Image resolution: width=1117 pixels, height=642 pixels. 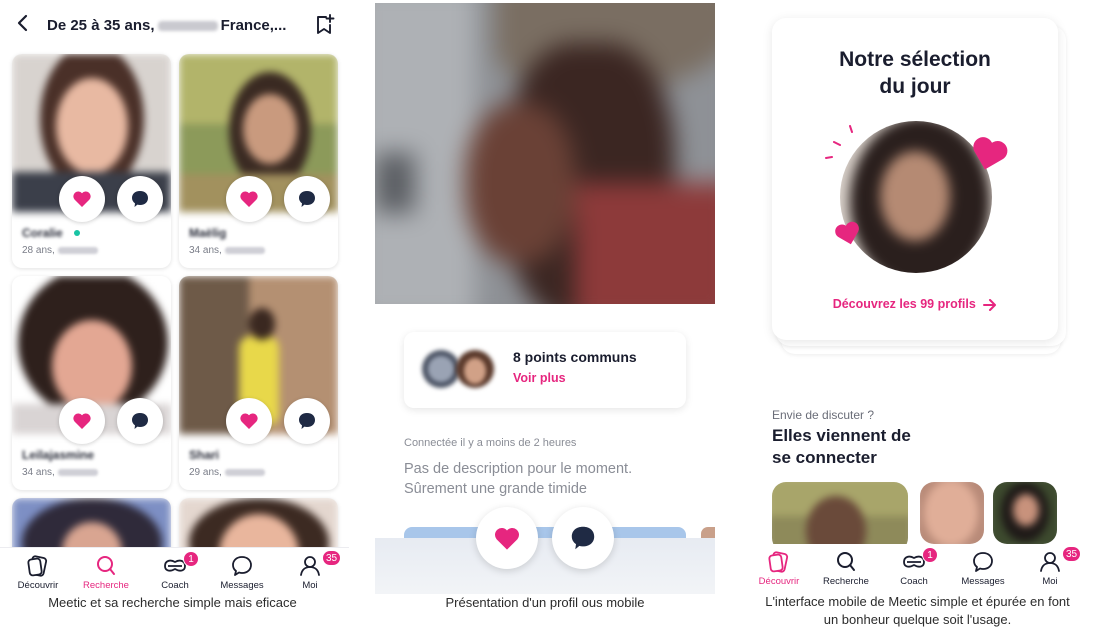 I want to click on profile-card: Maëlig 34 ans,, so click(x=258, y=161).